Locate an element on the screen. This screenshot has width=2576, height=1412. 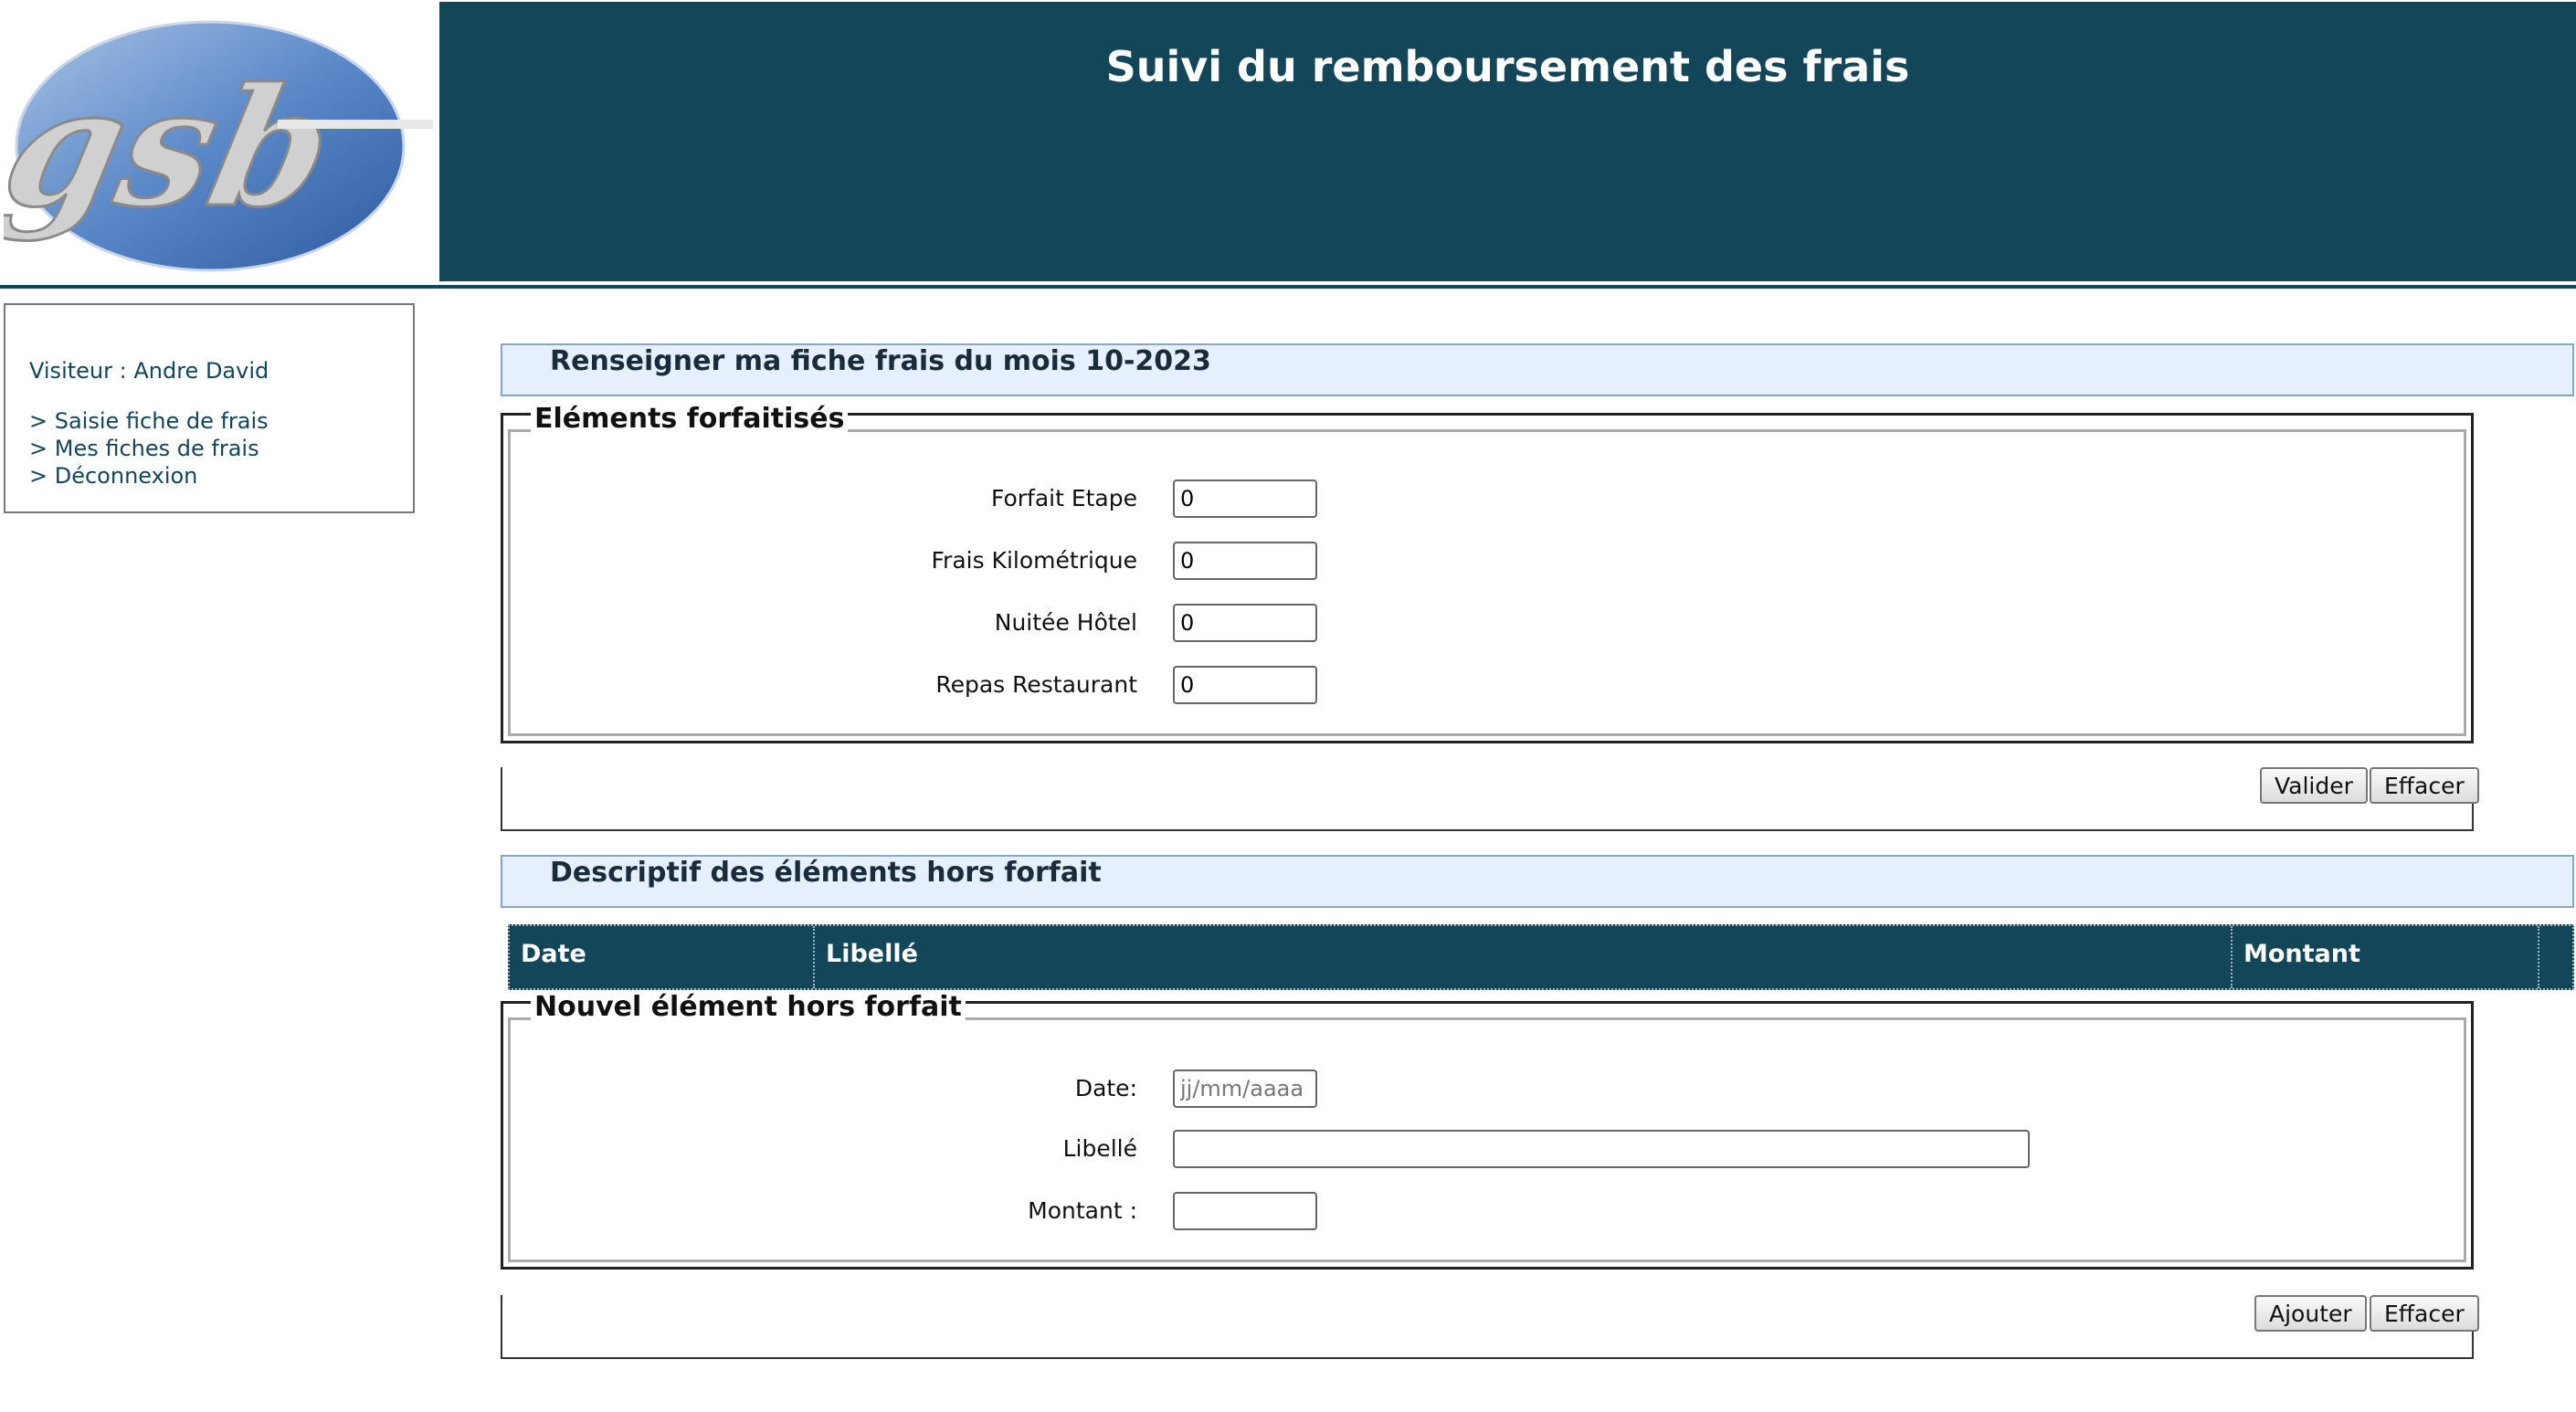
valider-button: Valider is located at coordinates (2314, 785).